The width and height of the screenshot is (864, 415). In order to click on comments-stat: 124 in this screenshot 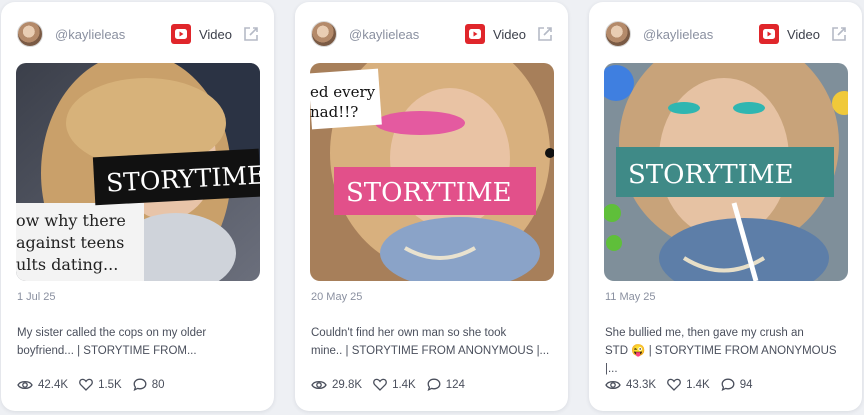, I will do `click(446, 384)`.